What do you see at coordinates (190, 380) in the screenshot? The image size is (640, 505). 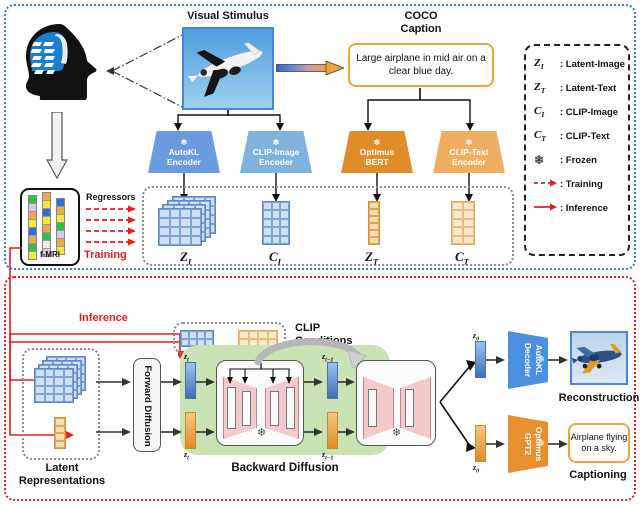 I see `z-t-image-vector` at bounding box center [190, 380].